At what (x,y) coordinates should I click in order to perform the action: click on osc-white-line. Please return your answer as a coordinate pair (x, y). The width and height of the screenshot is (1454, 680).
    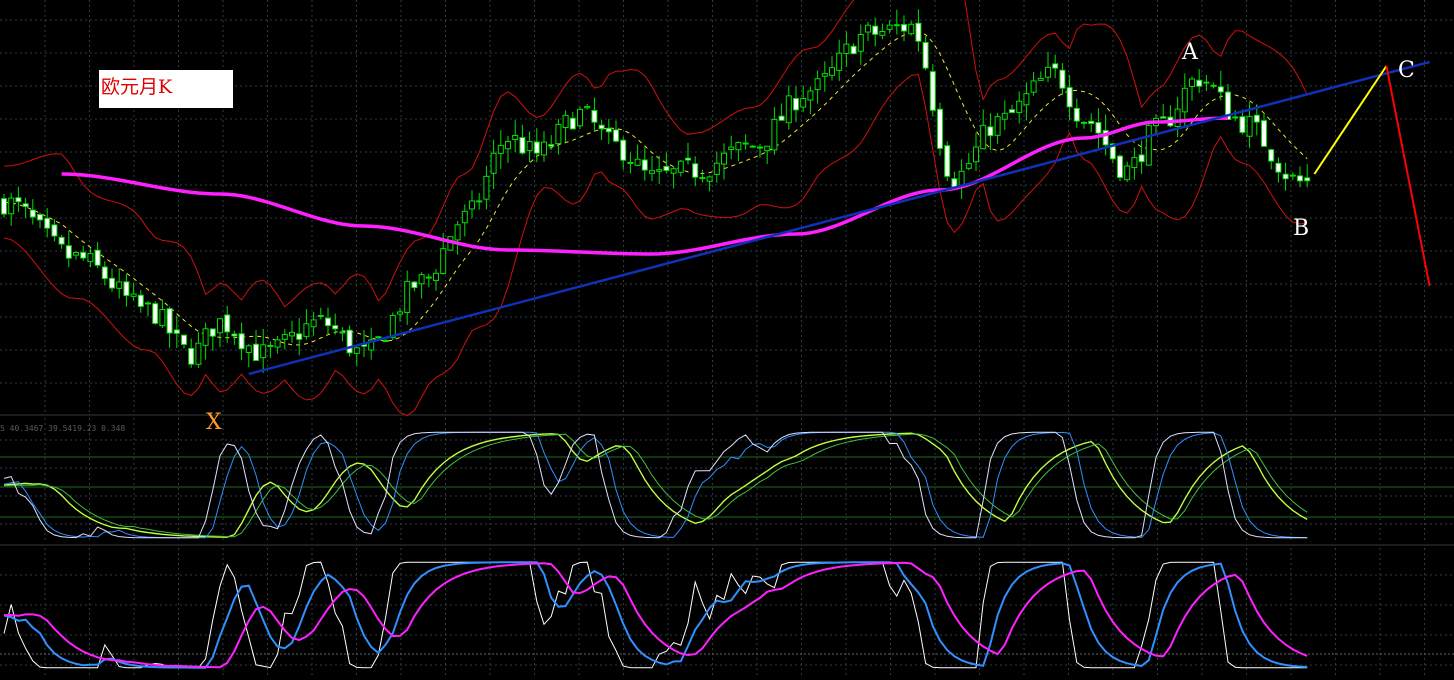
    Looking at the image, I should click on (655, 615).